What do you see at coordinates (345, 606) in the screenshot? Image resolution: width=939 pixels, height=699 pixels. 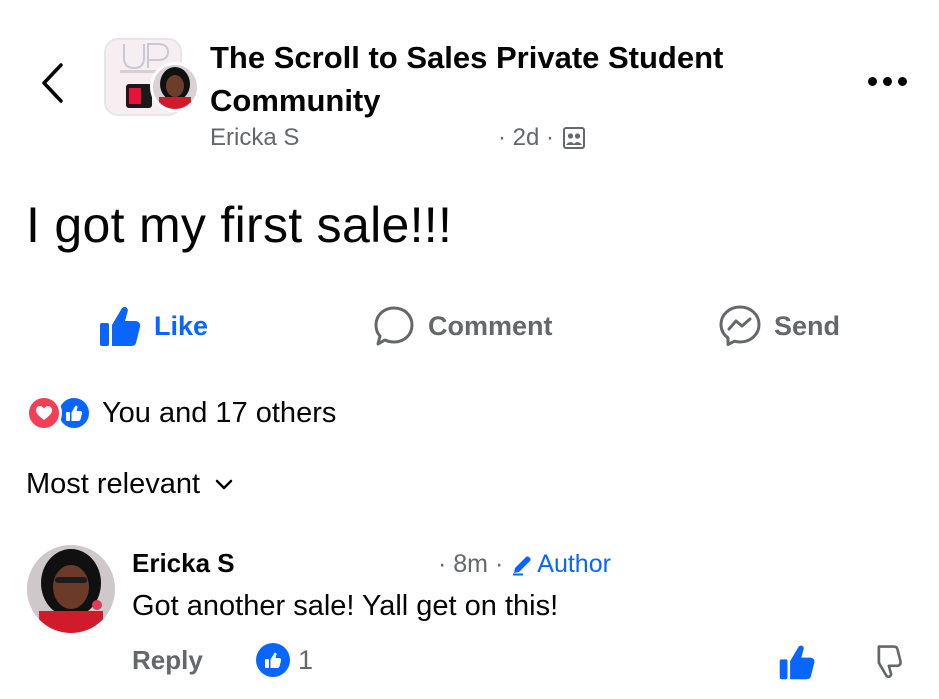 I see `comment-text: Got another sale! Yall get on this!` at bounding box center [345, 606].